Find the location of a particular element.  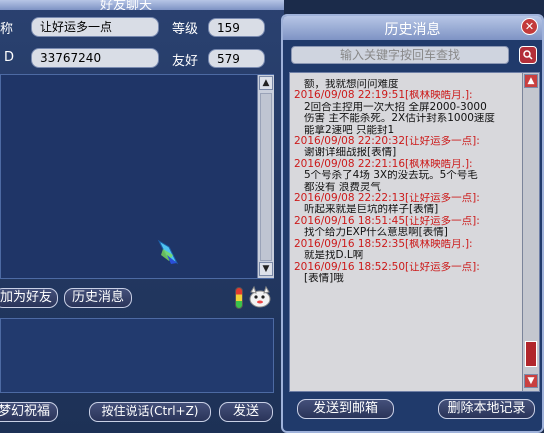

history-message-text: [表情]哦 is located at coordinates (324, 278).